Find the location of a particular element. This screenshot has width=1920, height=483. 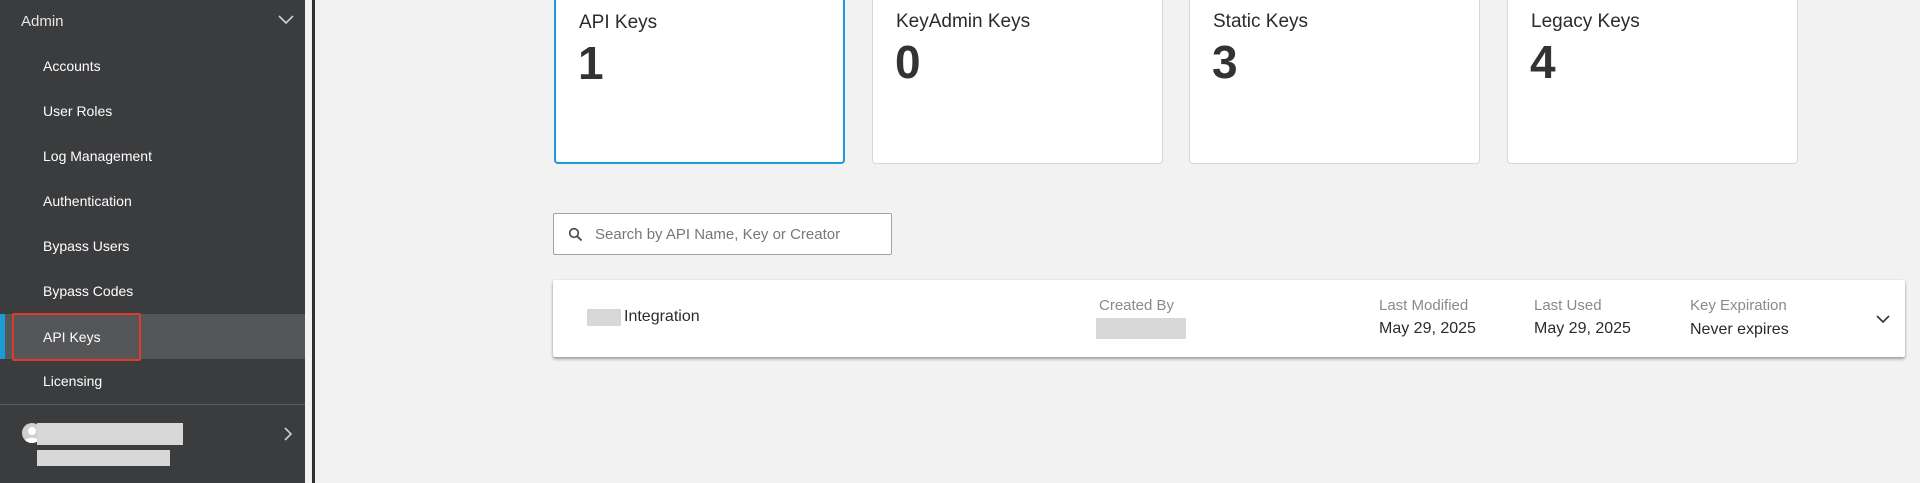

created-by-label: Created By is located at coordinates (1137, 305).